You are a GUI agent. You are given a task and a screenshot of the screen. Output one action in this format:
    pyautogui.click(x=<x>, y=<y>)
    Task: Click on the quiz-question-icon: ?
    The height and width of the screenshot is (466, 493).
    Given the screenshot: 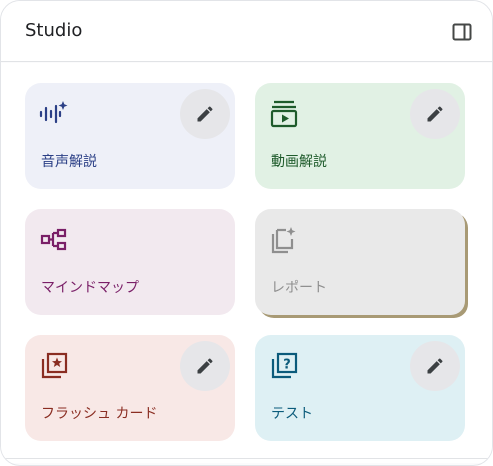 What is the action you would take?
    pyautogui.click(x=284, y=366)
    